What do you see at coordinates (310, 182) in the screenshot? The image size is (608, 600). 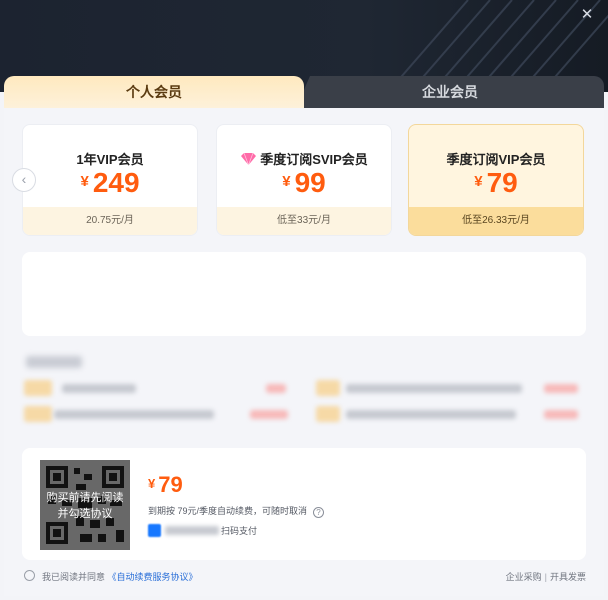 I see `price-value: 99` at bounding box center [310, 182].